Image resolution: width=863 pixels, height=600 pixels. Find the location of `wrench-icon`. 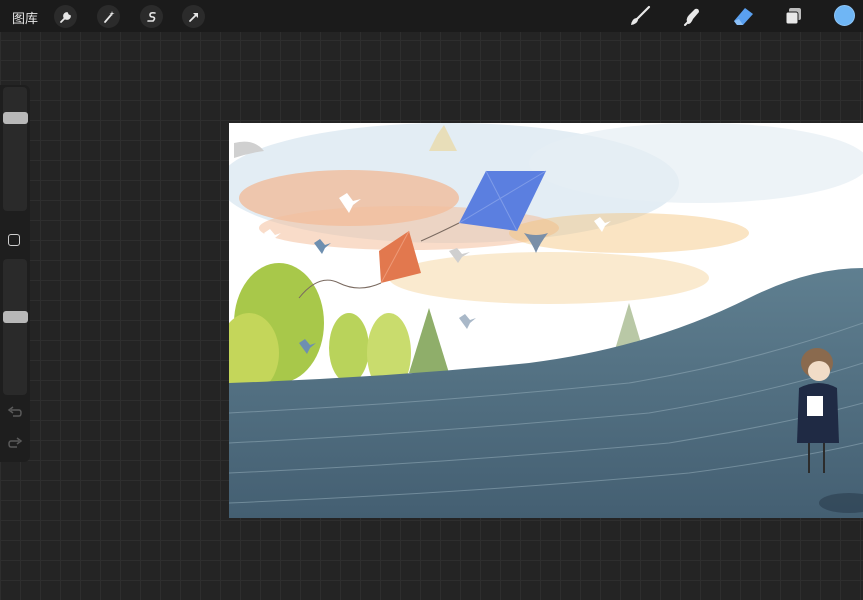

wrench-icon is located at coordinates (65, 16).